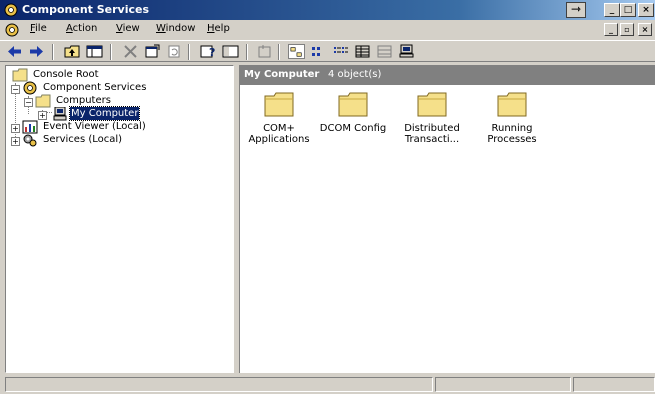 This screenshot has height=394, width=655. What do you see at coordinates (72, 51) in the screenshot?
I see `up-one-level-icon` at bounding box center [72, 51].